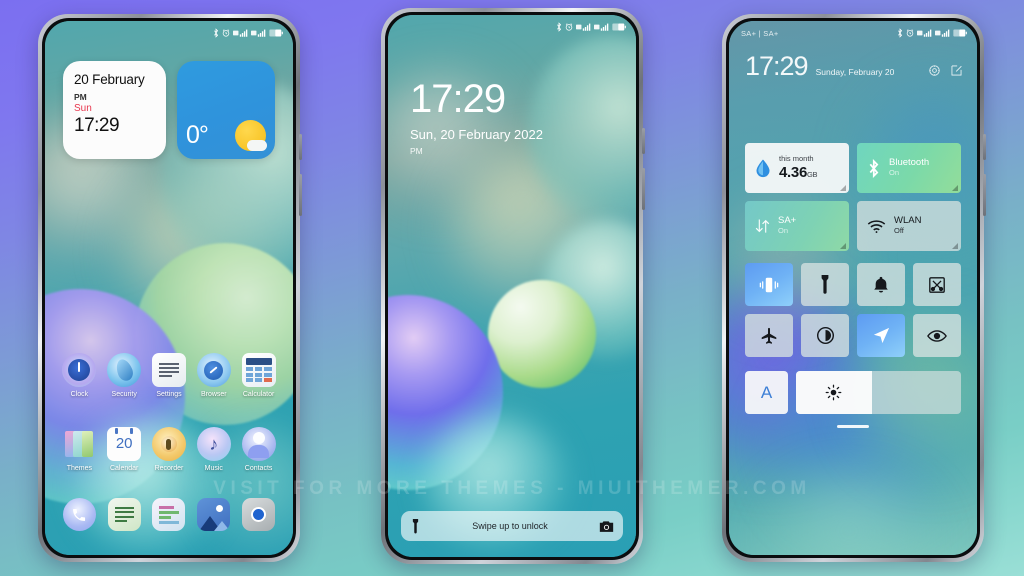  What do you see at coordinates (512, 27) in the screenshot?
I see `statusbar-phone2` at bounding box center [512, 27].